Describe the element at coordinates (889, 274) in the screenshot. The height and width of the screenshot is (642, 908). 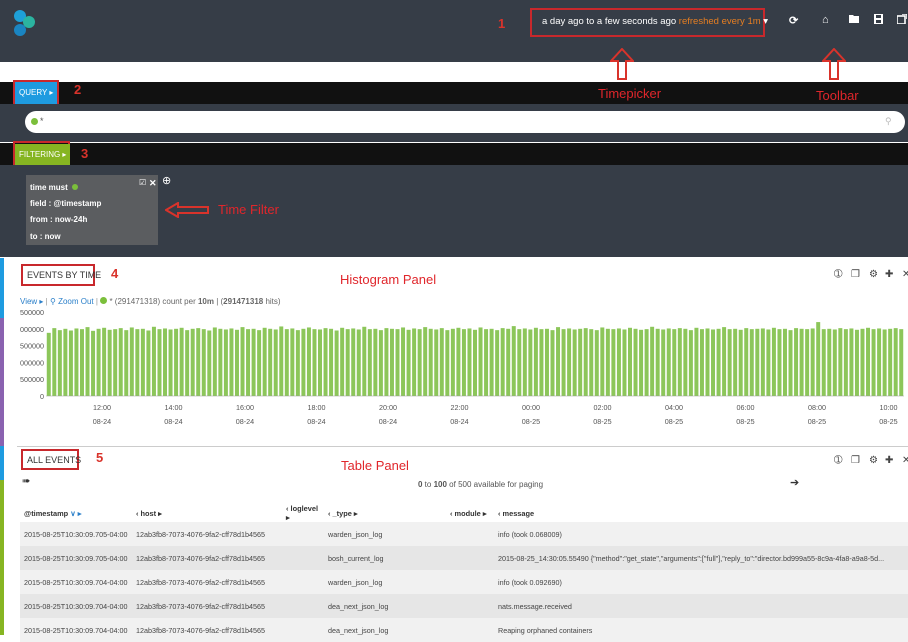
I see `histogram-move-icon: ✚` at that location.